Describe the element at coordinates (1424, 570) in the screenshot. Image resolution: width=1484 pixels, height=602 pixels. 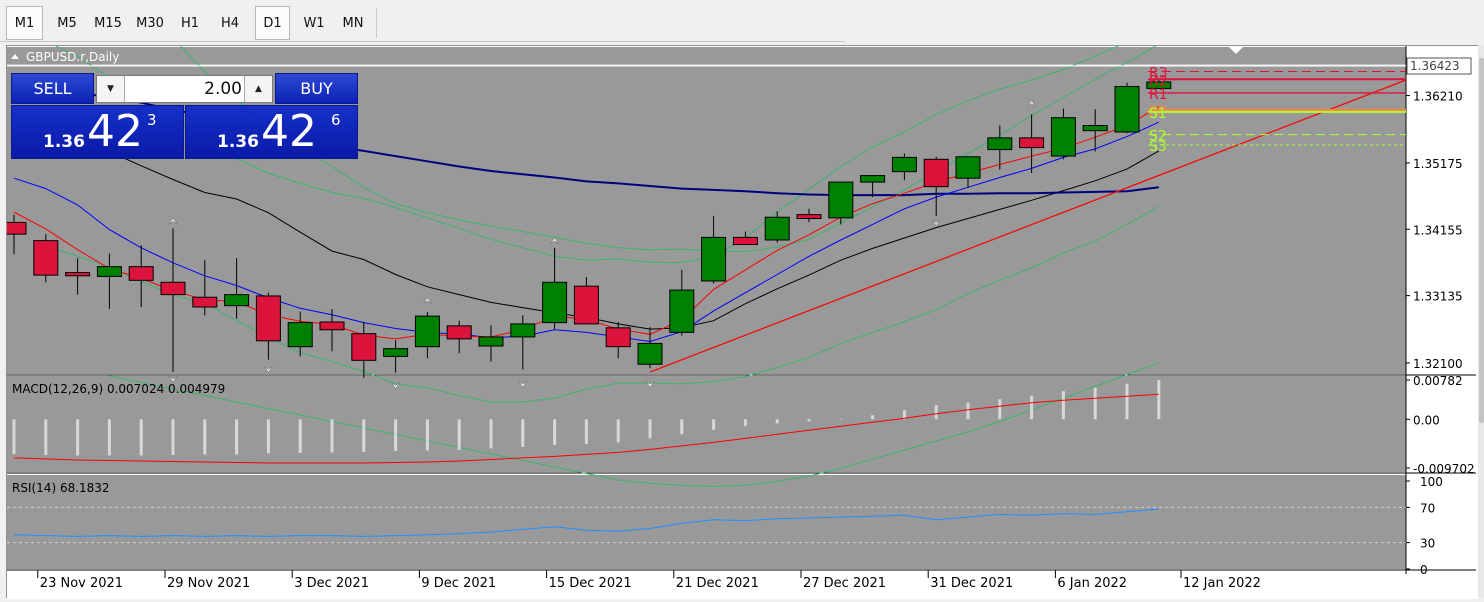
I see `rsi-axis-label: 0` at that location.